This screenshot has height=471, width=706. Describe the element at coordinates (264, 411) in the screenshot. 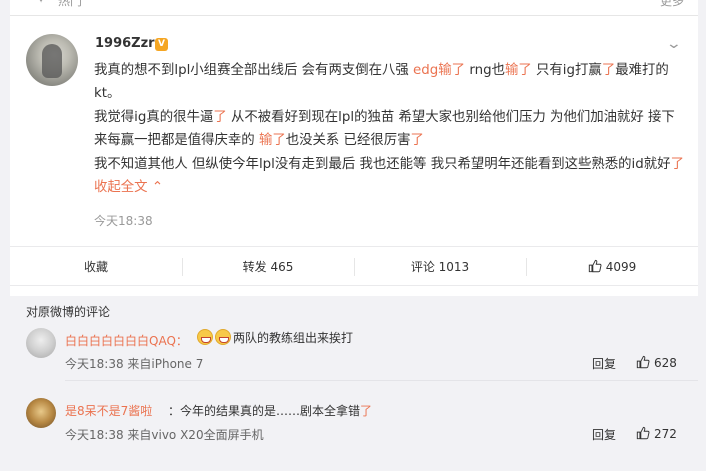

I see `comment-text-body: ：今年的结果真的是……剧本全拿错` at that location.